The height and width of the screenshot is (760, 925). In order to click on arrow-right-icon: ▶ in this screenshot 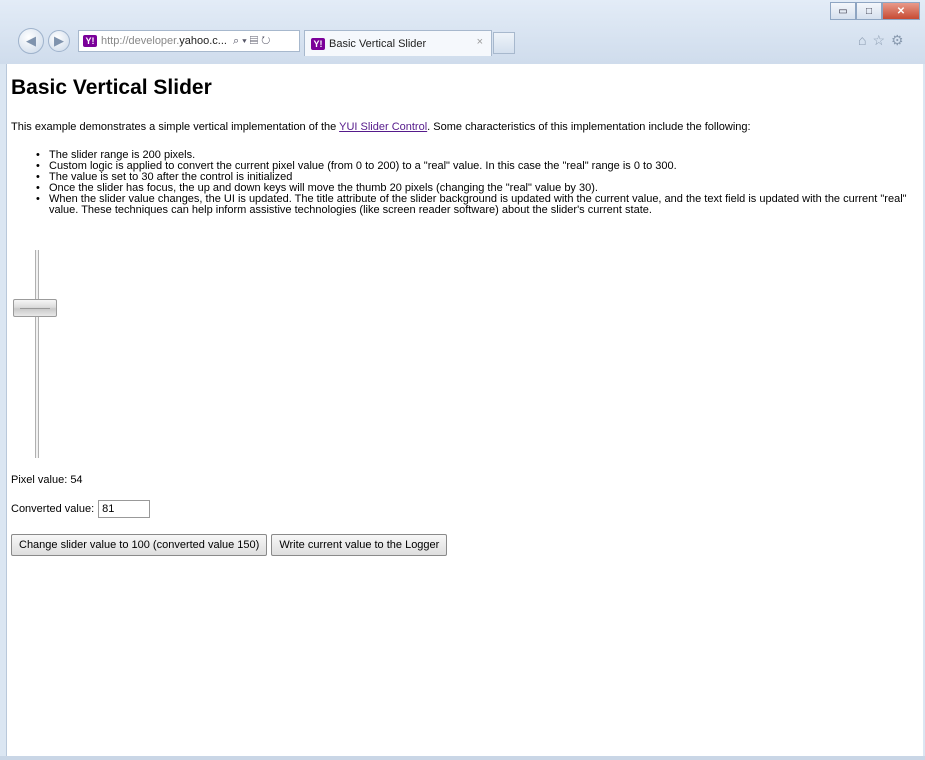, I will do `click(59, 40)`.